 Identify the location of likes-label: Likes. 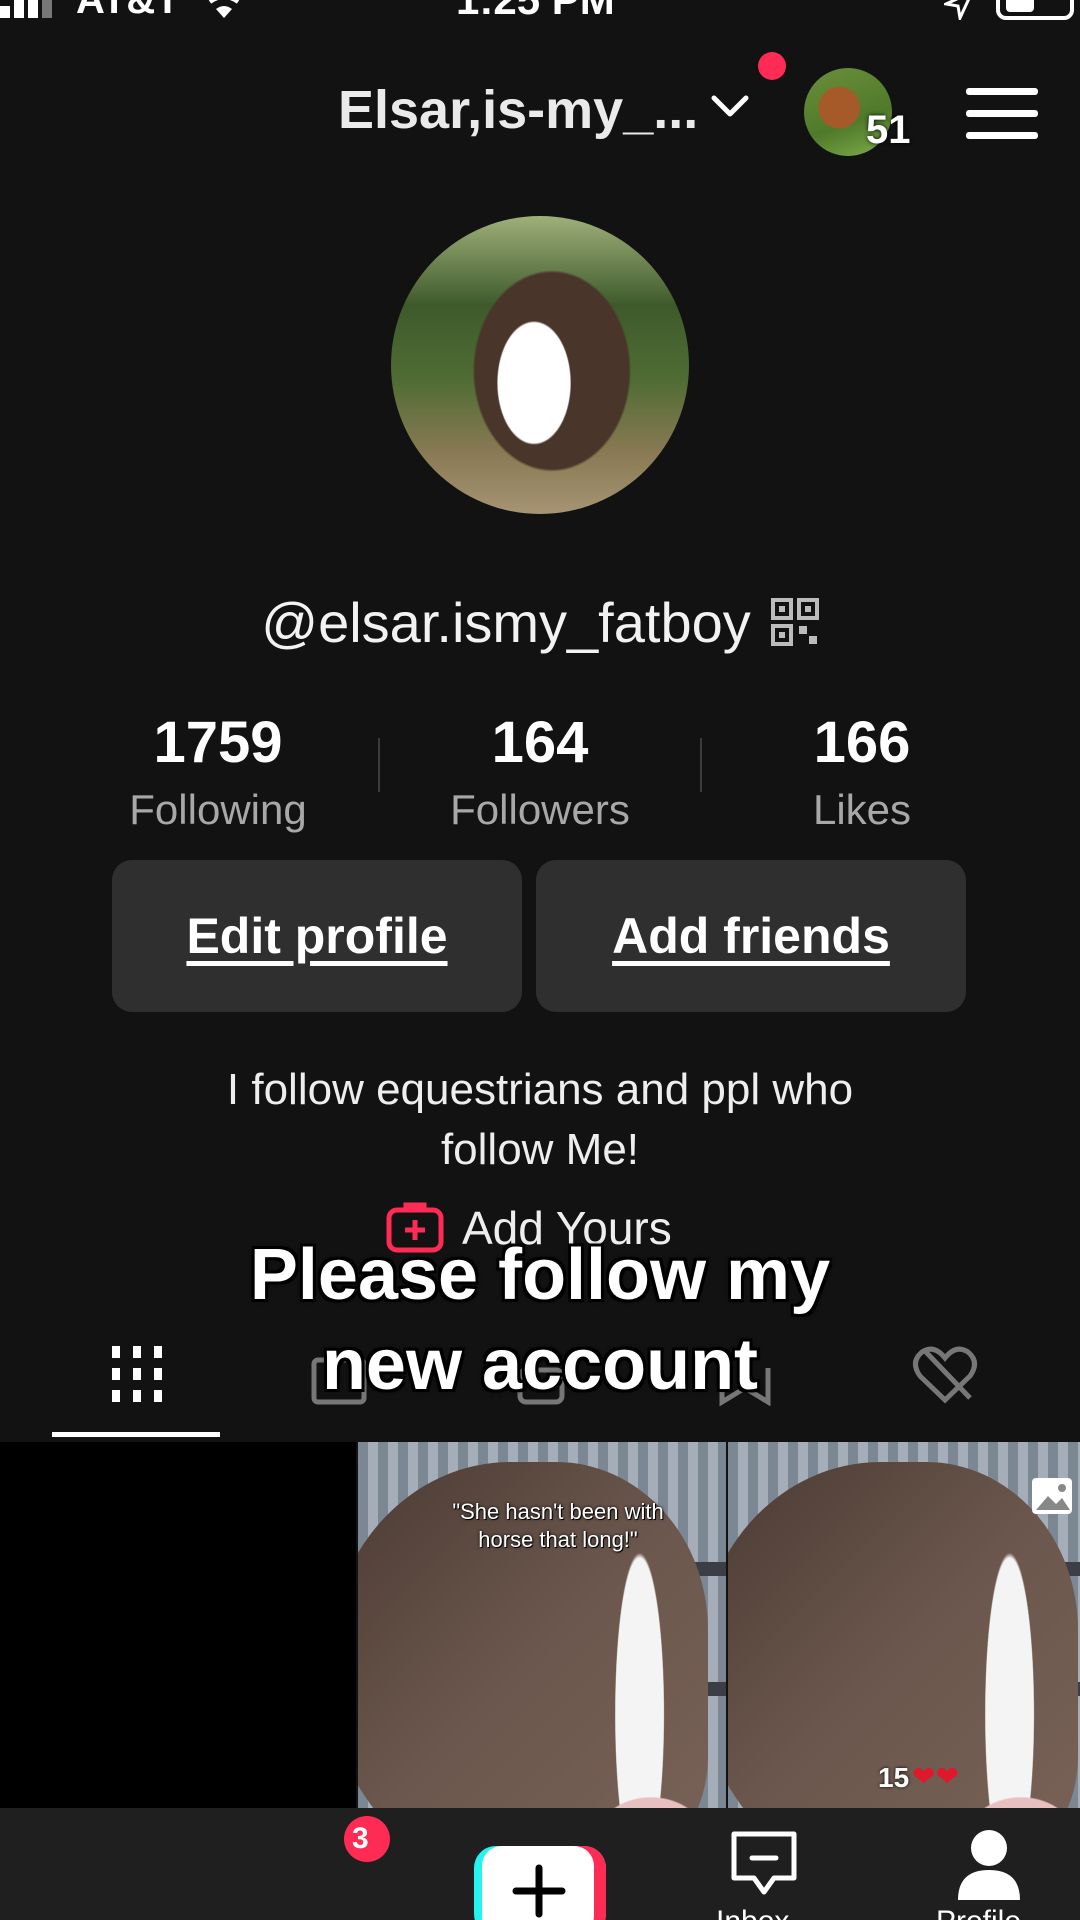
(862, 809).